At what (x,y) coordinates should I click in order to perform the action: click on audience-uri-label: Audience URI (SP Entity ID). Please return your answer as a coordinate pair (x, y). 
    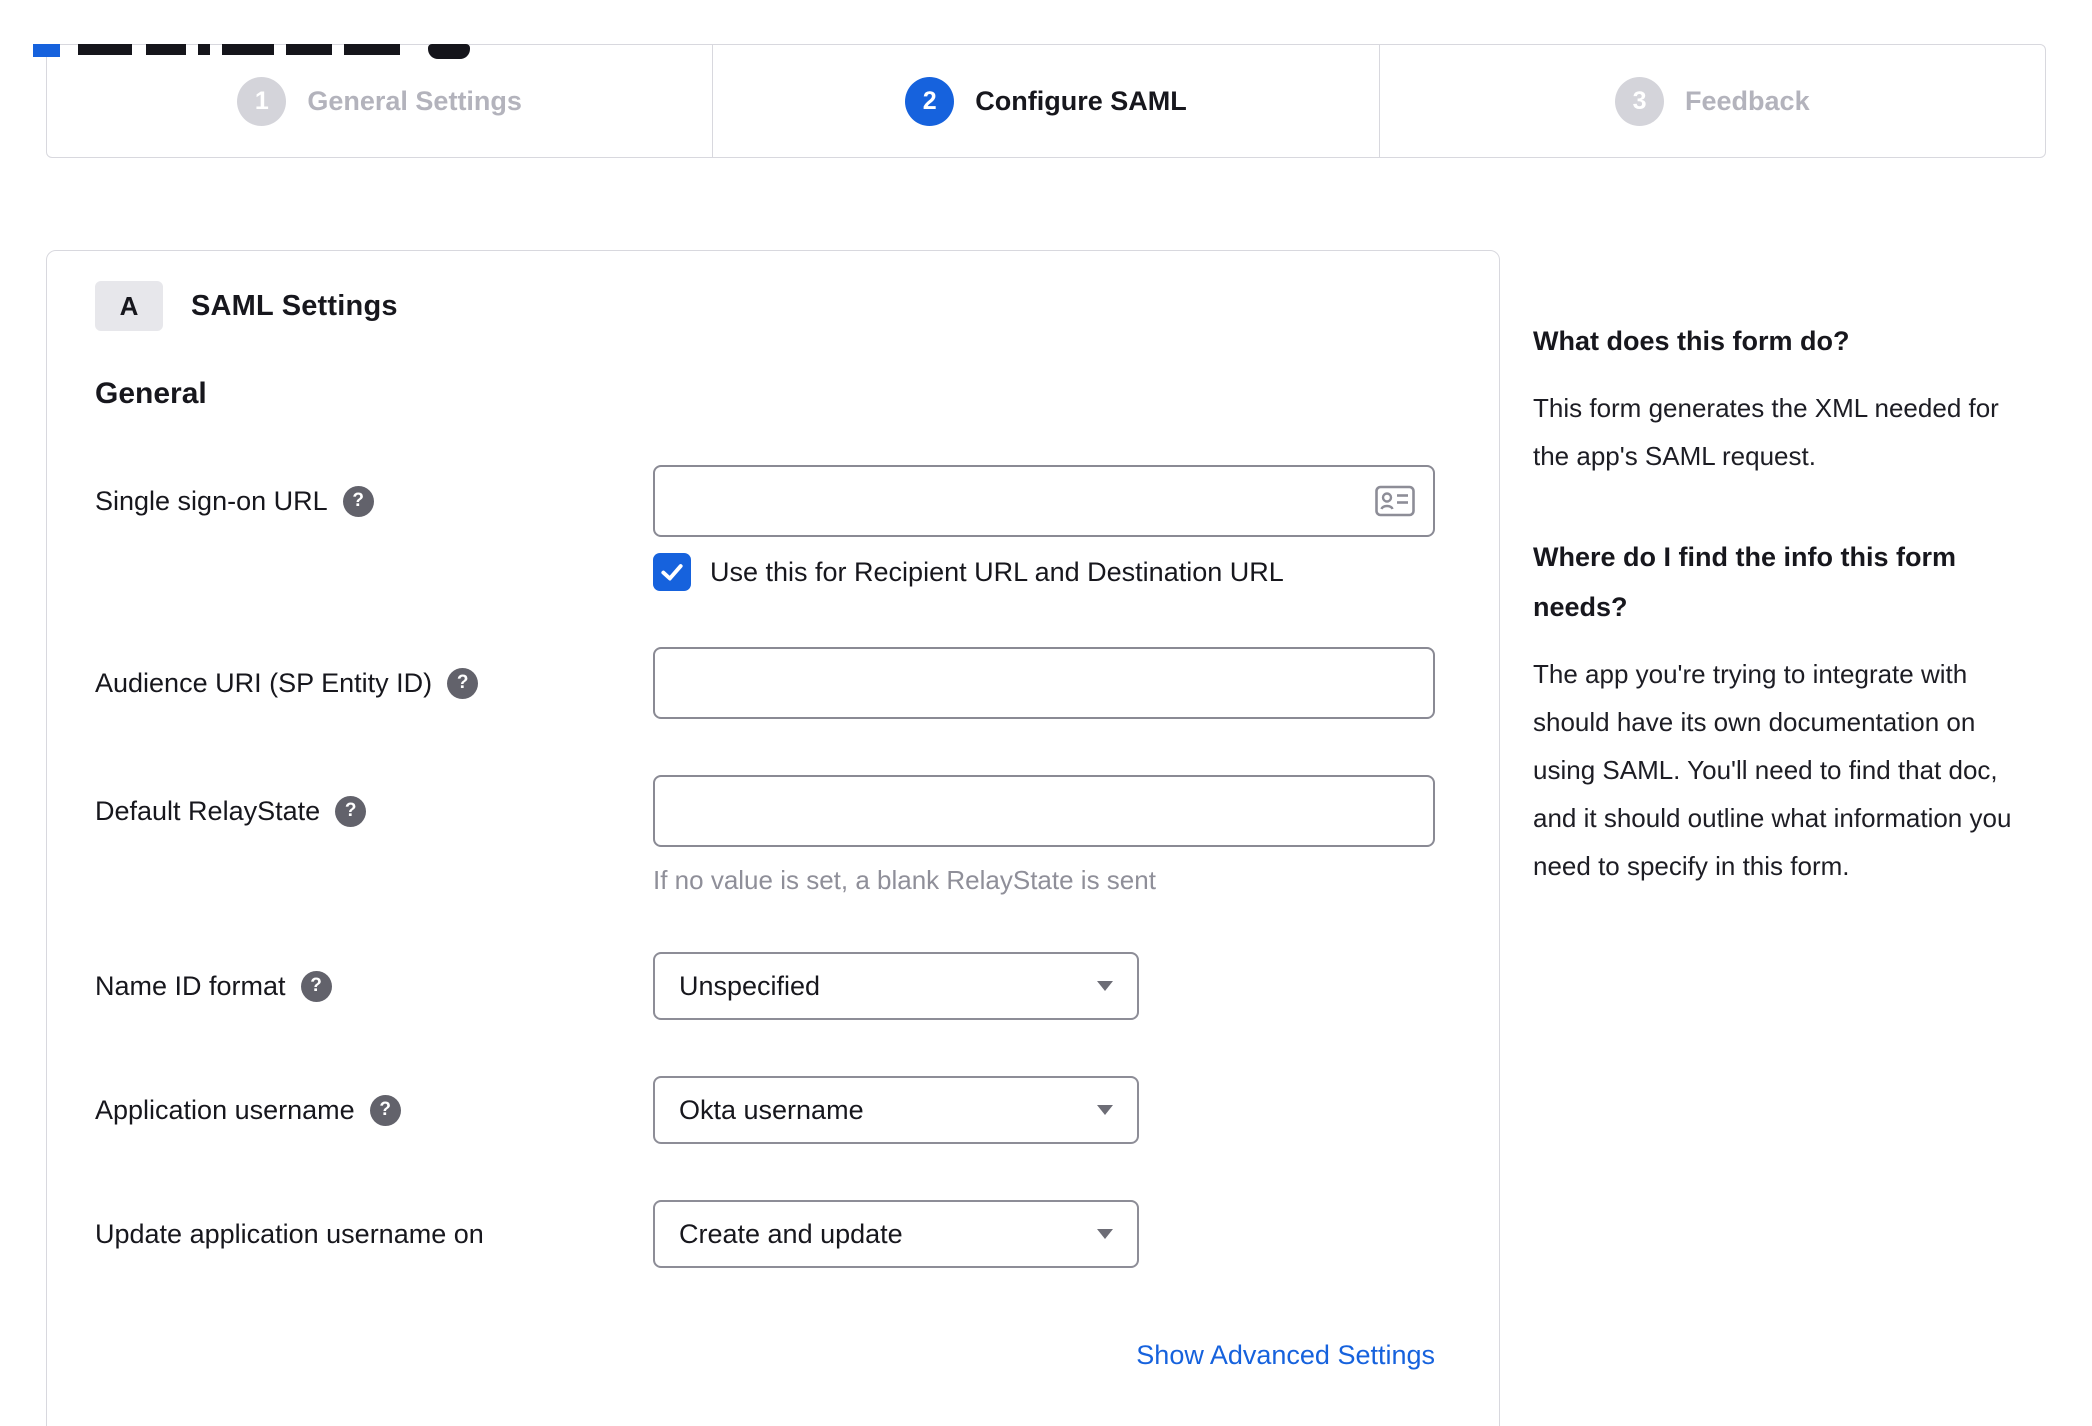
    Looking at the image, I should click on (264, 682).